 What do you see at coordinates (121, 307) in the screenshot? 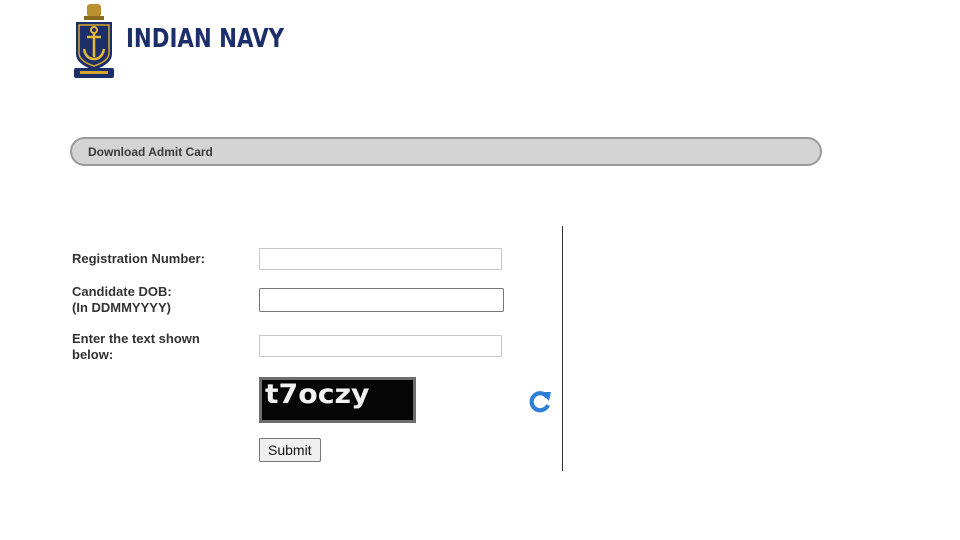
I see `dob-label-line2: (In DDMMYYYY)` at bounding box center [121, 307].